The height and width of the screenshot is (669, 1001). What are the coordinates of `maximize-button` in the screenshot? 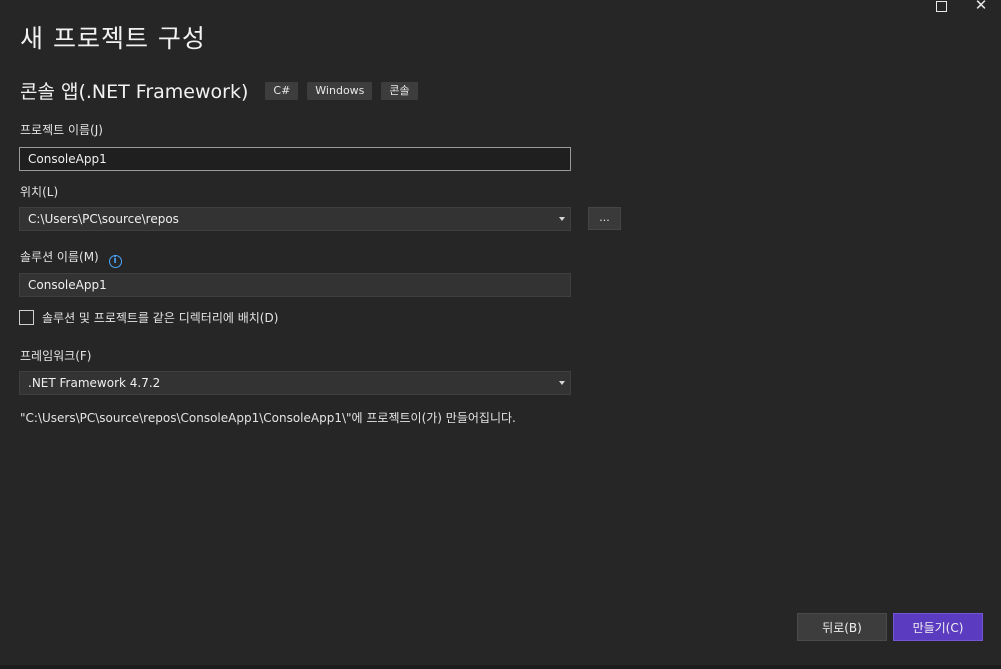 It's located at (941, 7).